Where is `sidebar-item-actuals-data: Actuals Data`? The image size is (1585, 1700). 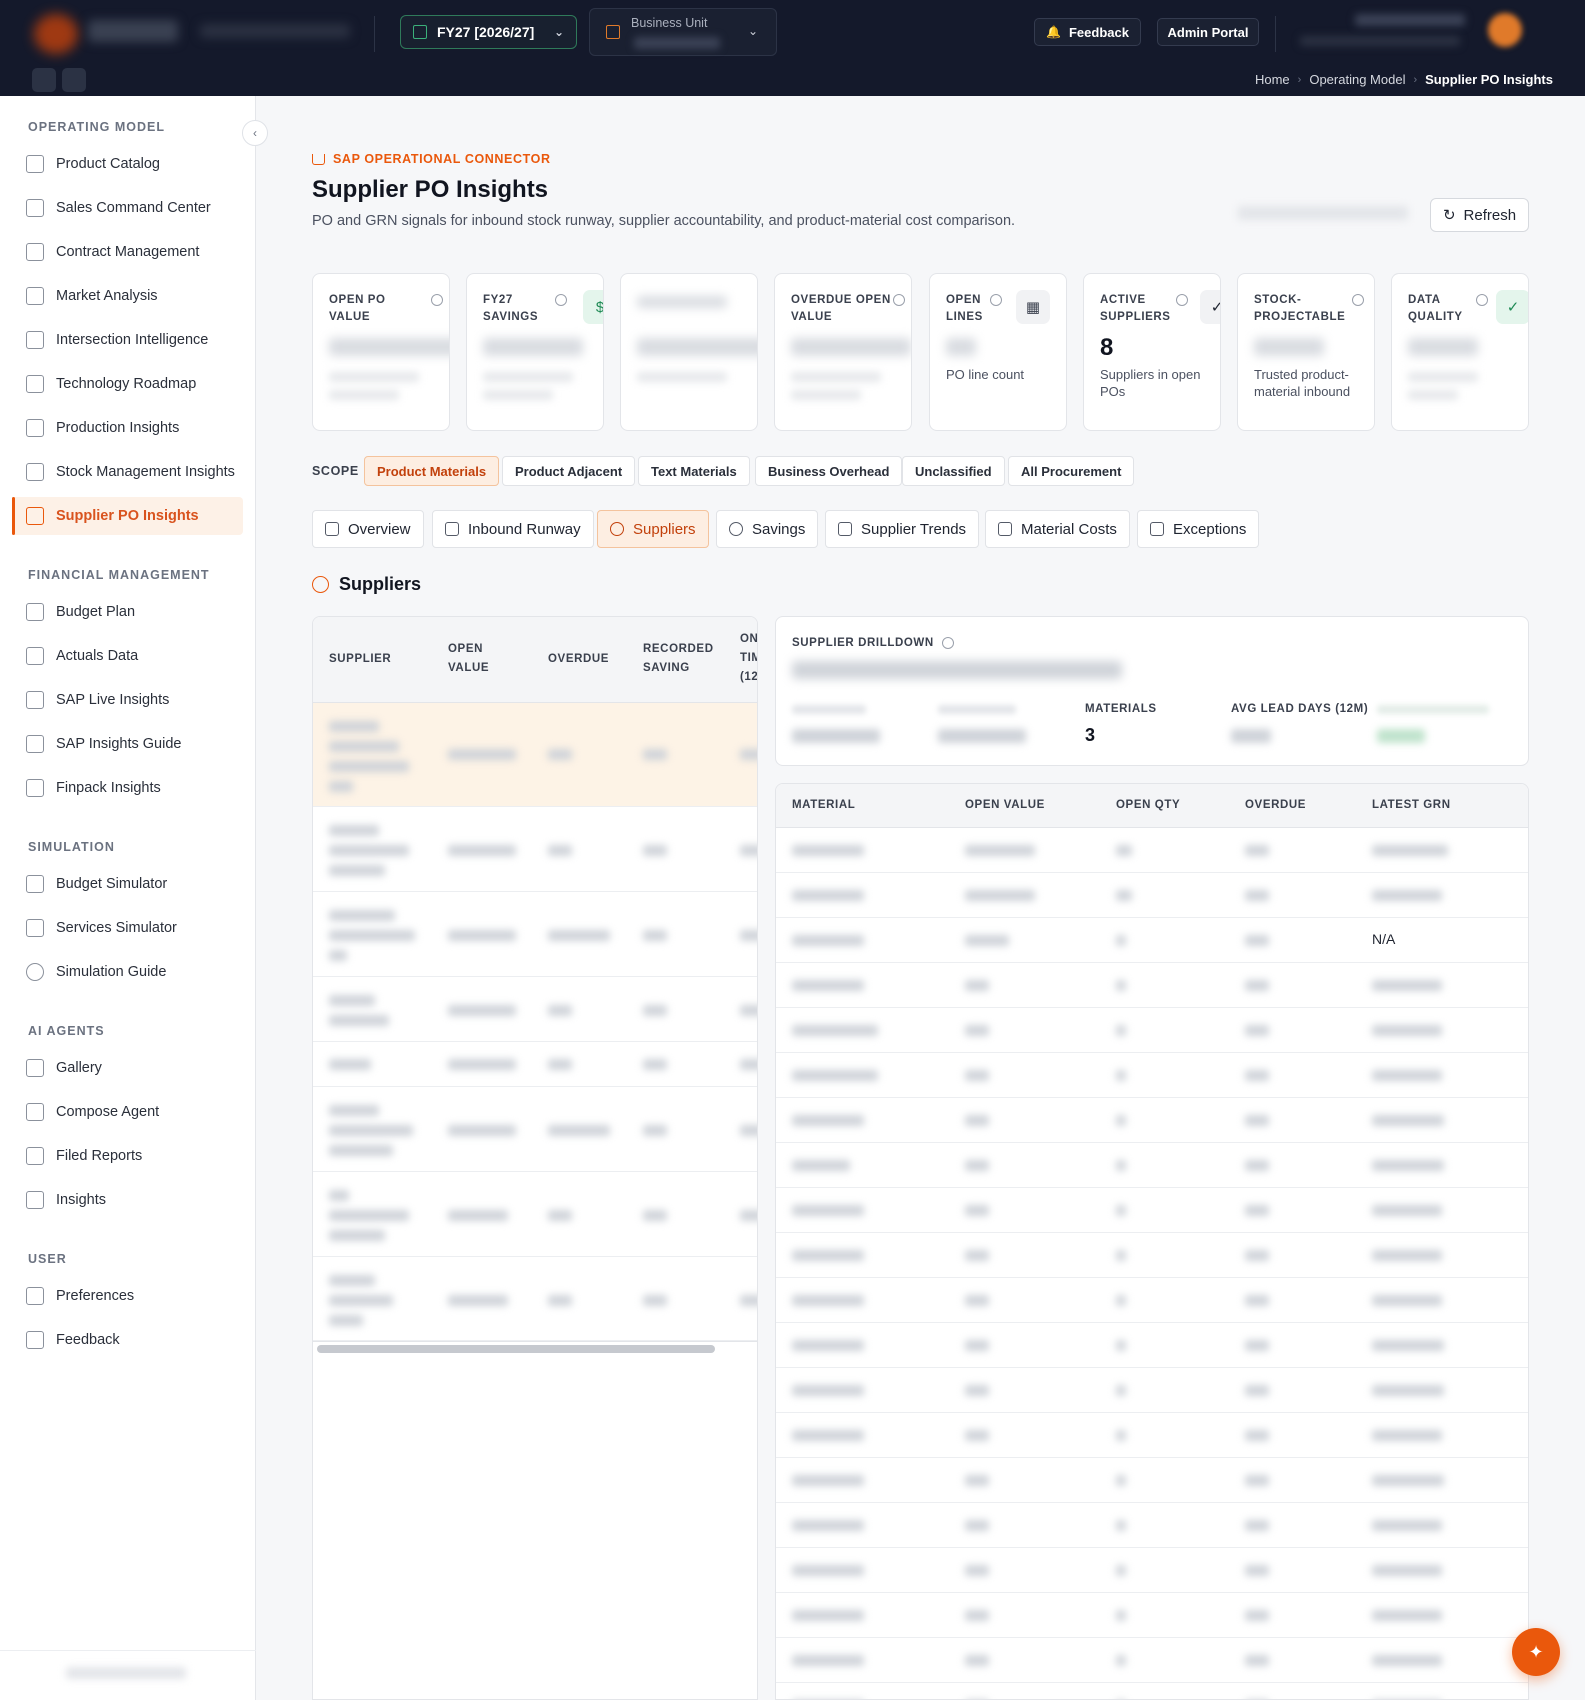
sidebar-item-actuals-data: Actuals Data is located at coordinates (127, 656).